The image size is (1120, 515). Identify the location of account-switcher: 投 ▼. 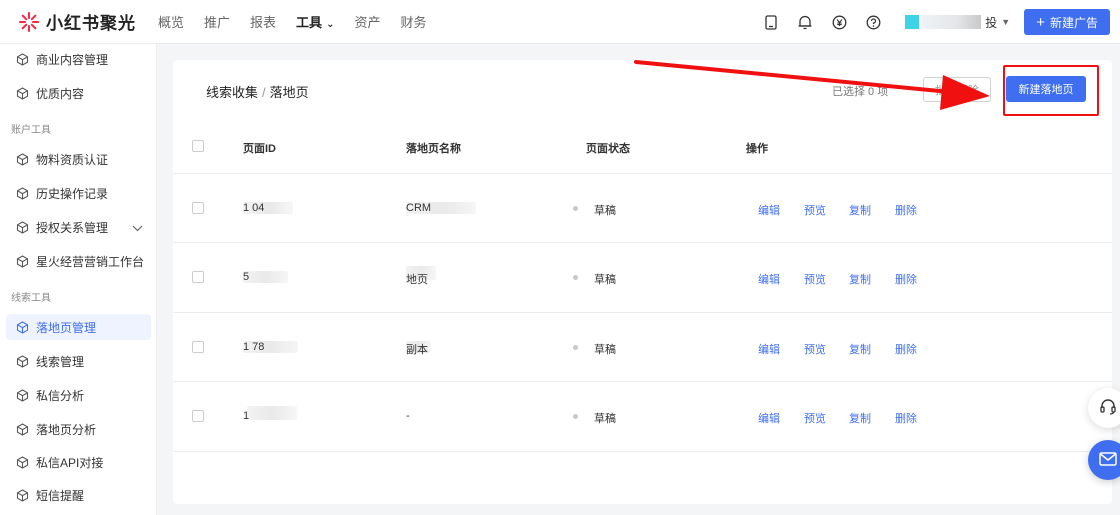
(957, 22).